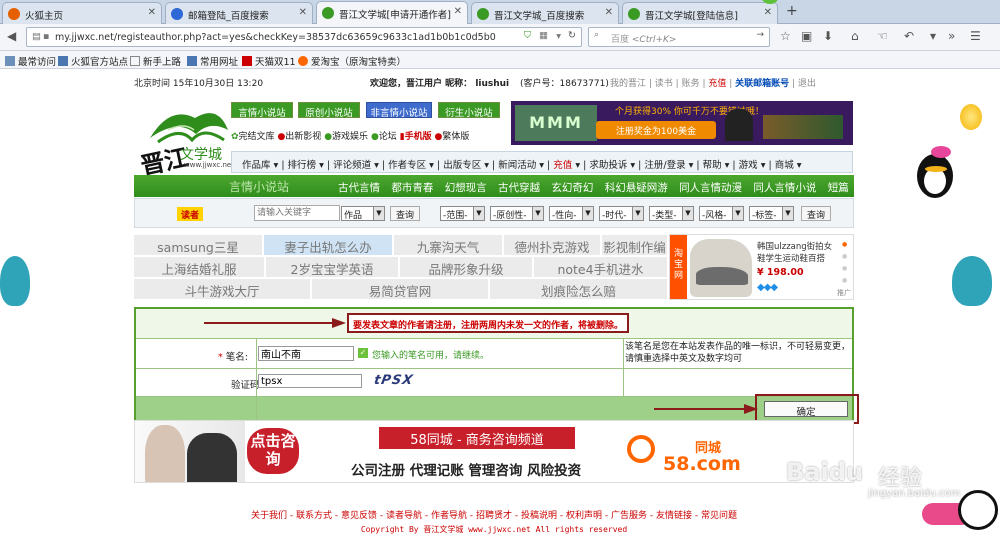  Describe the element at coordinates (198, 245) in the screenshot. I see `ad-keyword: samsung三星` at that location.